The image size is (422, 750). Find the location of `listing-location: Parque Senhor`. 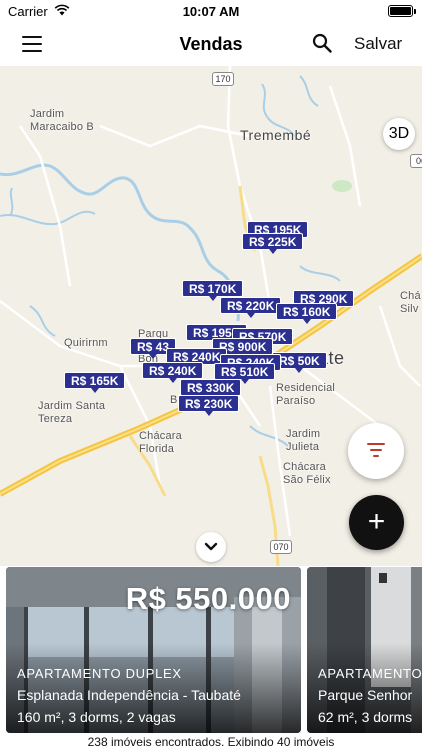

listing-location: Parque Senhor is located at coordinates (365, 695).